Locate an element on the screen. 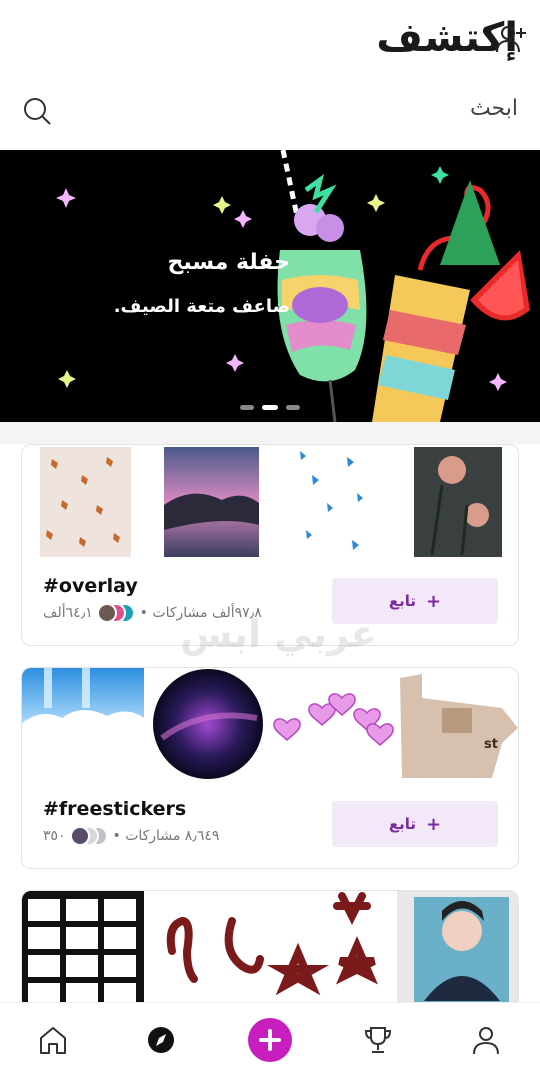 The width and height of the screenshot is (540, 1077). hashtag-thumbnails: st is located at coordinates (270, 724).